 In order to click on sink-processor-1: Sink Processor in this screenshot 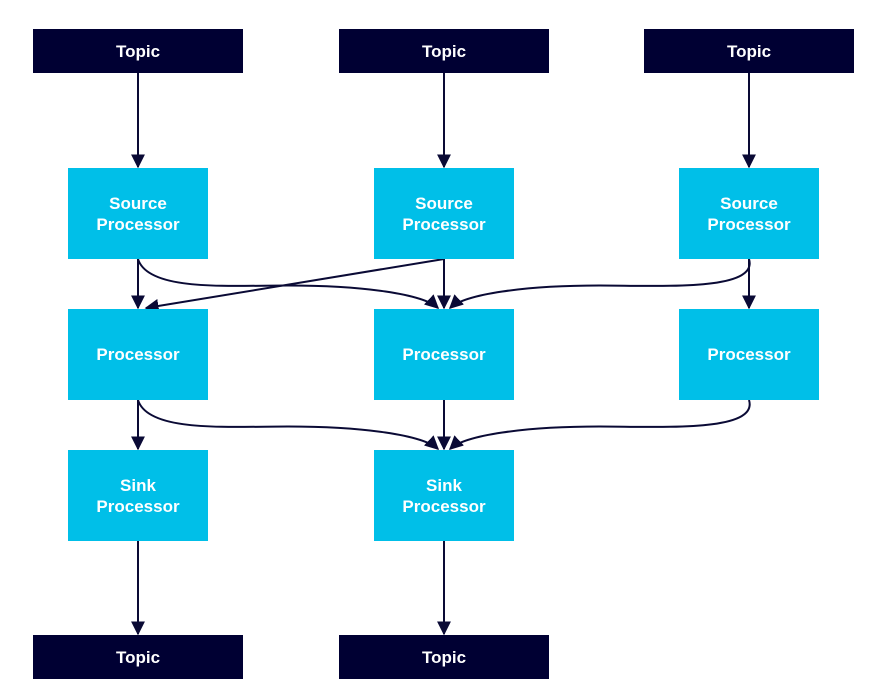, I will do `click(138, 495)`.